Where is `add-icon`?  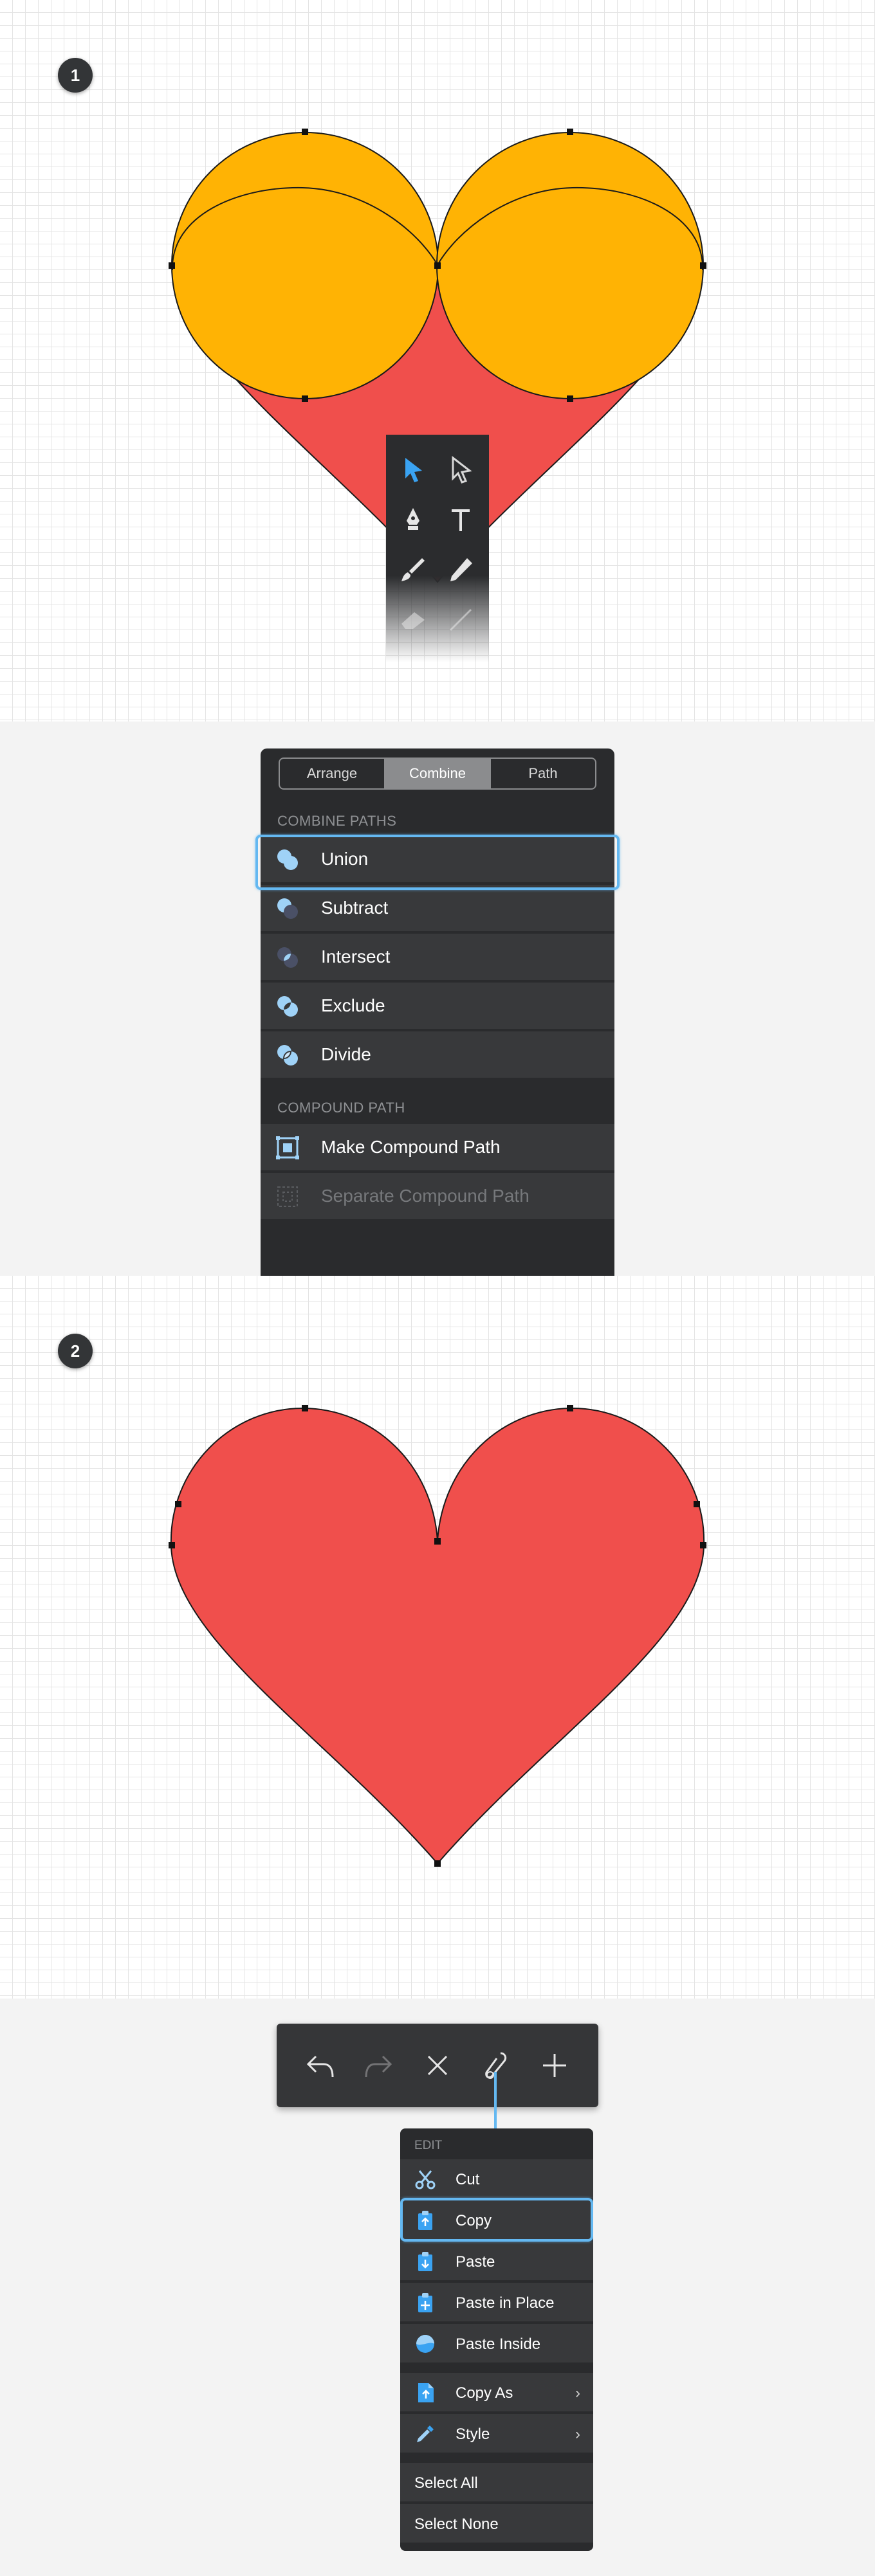 add-icon is located at coordinates (554, 2065).